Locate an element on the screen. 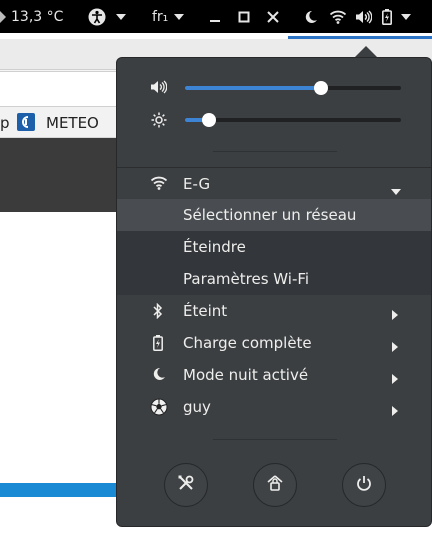  brightness-slider is located at coordinates (293, 120).